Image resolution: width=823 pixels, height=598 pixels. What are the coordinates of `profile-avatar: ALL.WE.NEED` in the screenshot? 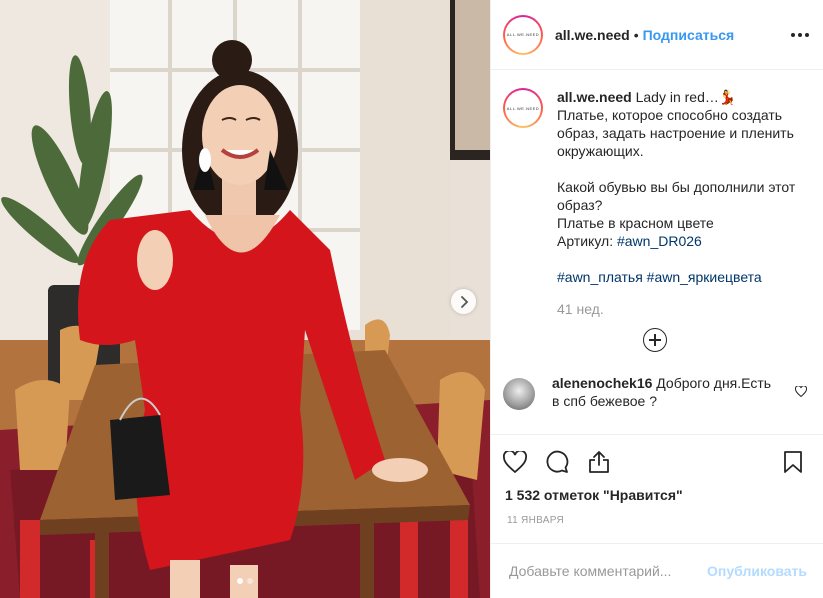 It's located at (523, 34).